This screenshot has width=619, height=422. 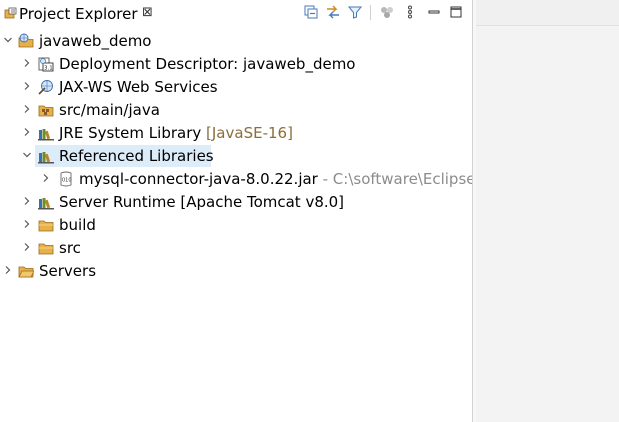 What do you see at coordinates (456, 12) in the screenshot?
I see `maximize-icon` at bounding box center [456, 12].